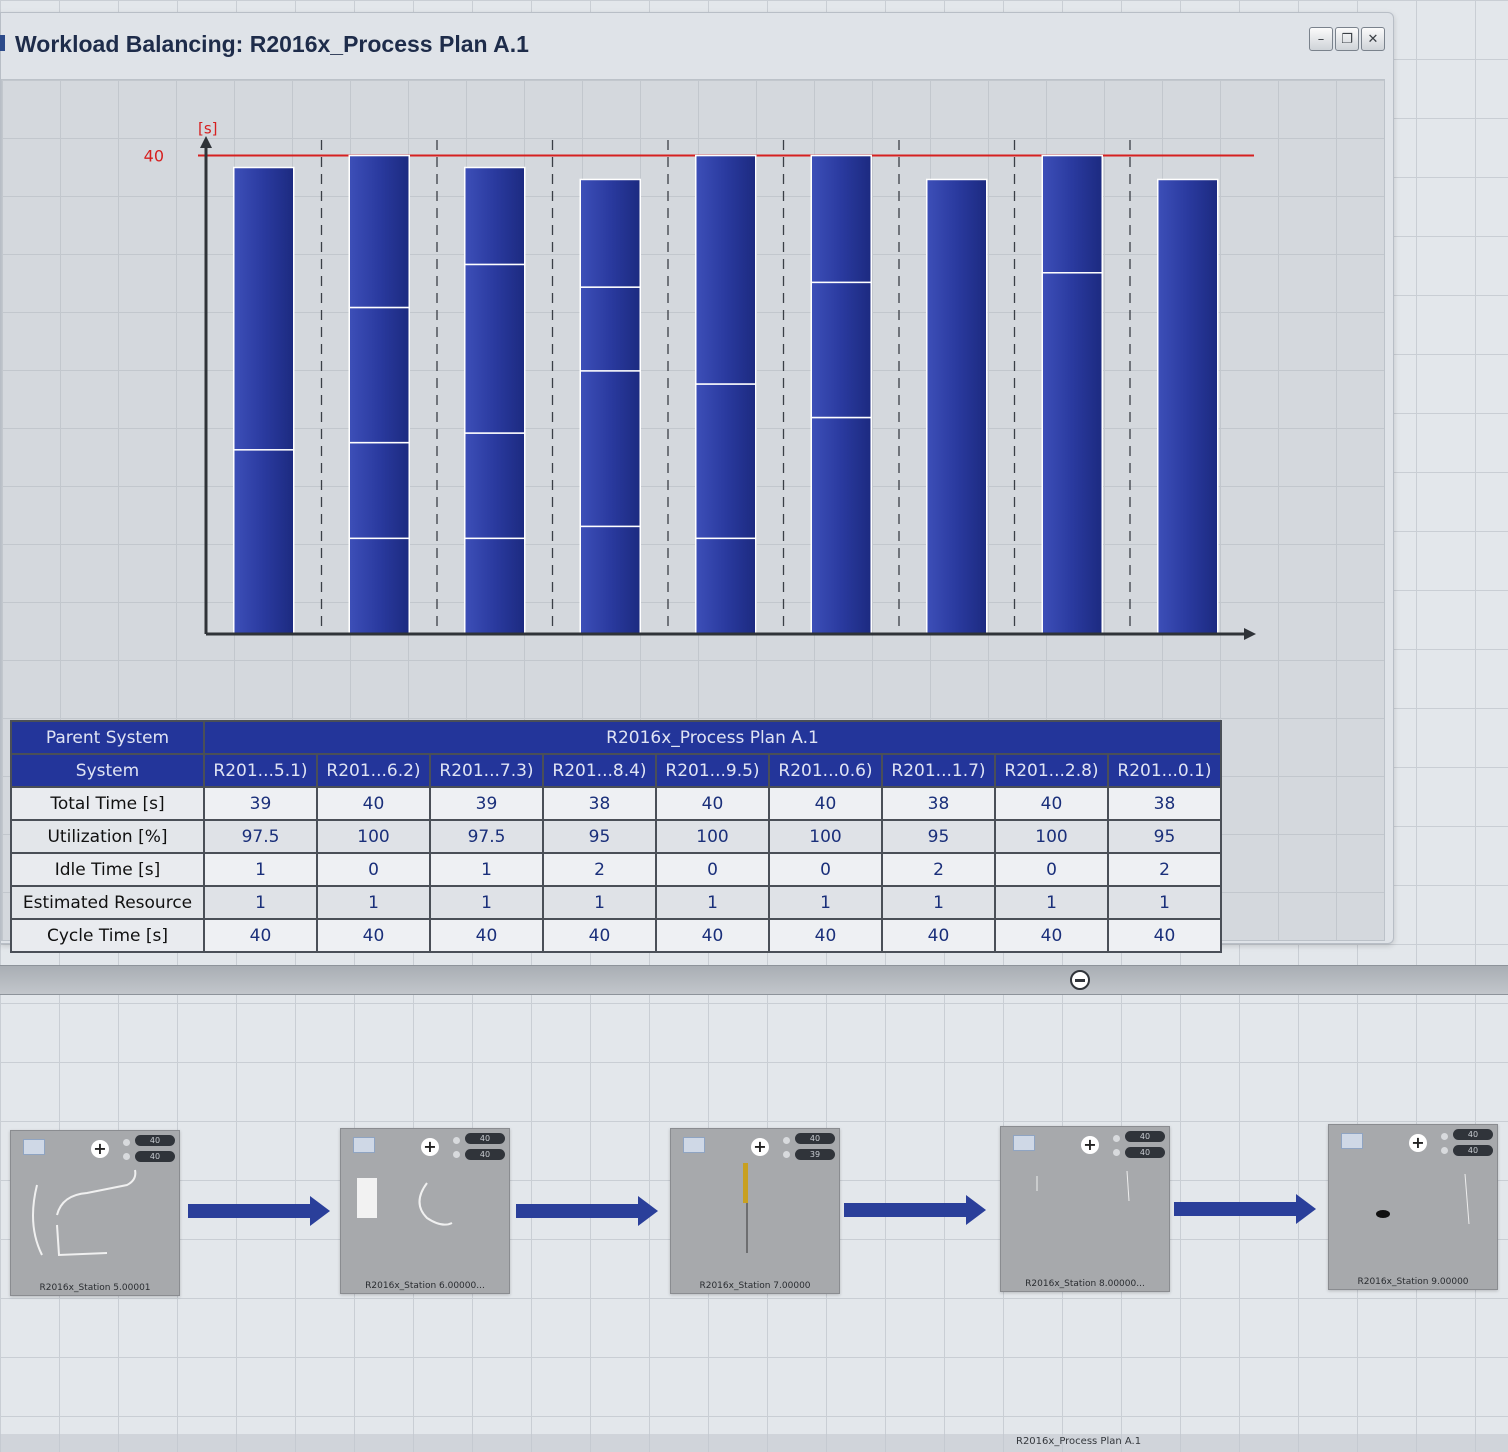 The height and width of the screenshot is (1452, 1508). I want to click on system-label: System, so click(107, 770).